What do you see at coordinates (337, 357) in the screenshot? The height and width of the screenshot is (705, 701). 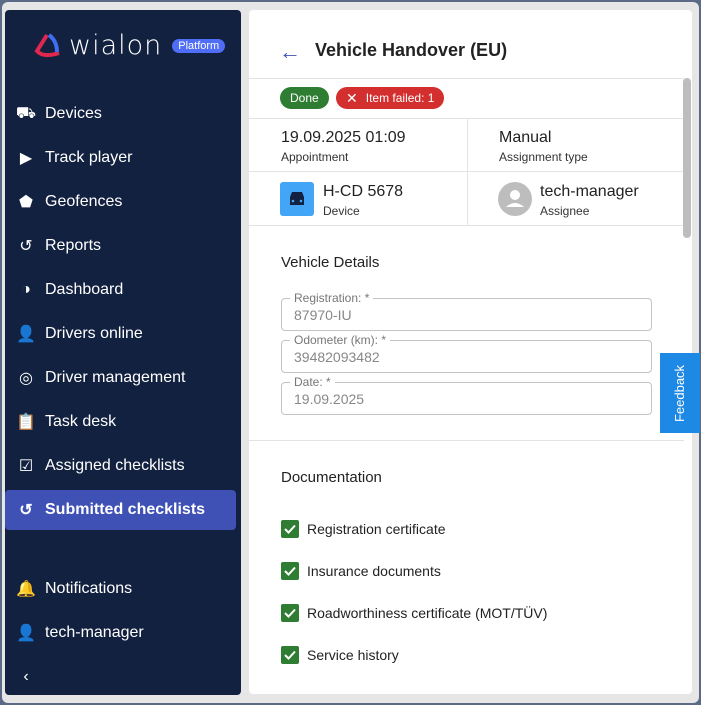 I see `field-value: 39482093482` at bounding box center [337, 357].